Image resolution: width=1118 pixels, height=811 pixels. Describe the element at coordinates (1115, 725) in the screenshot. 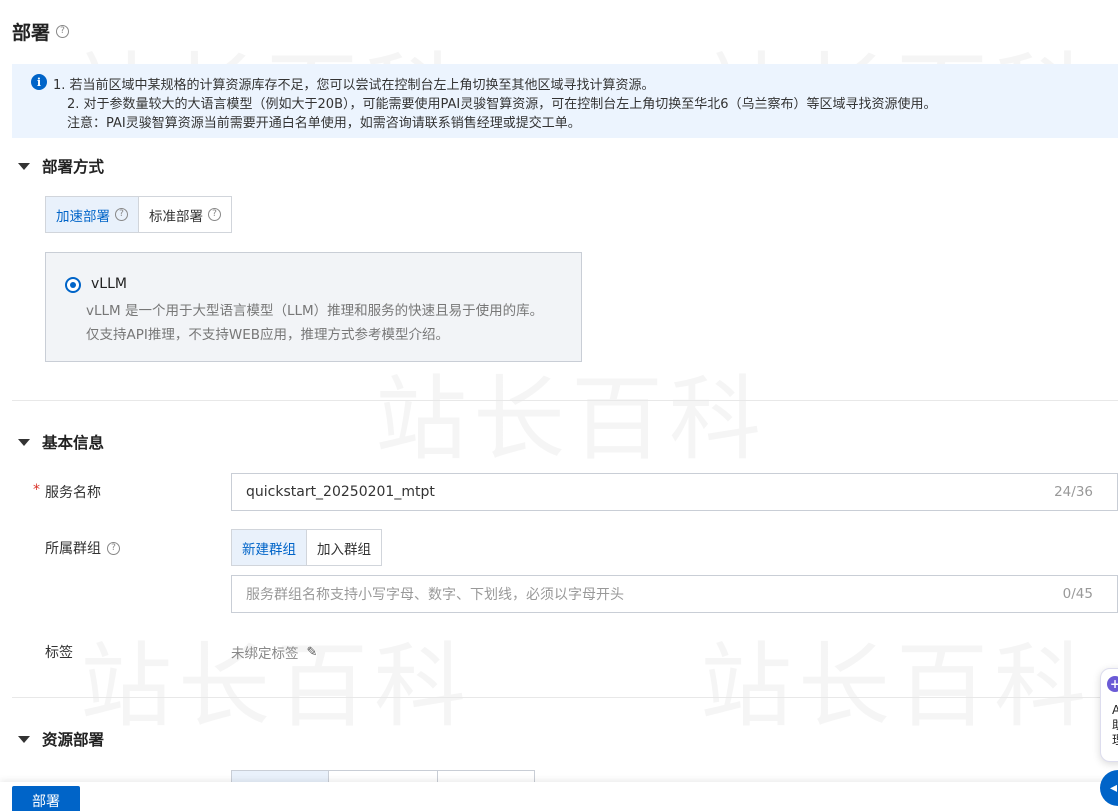

I see `widget-text: 助` at that location.